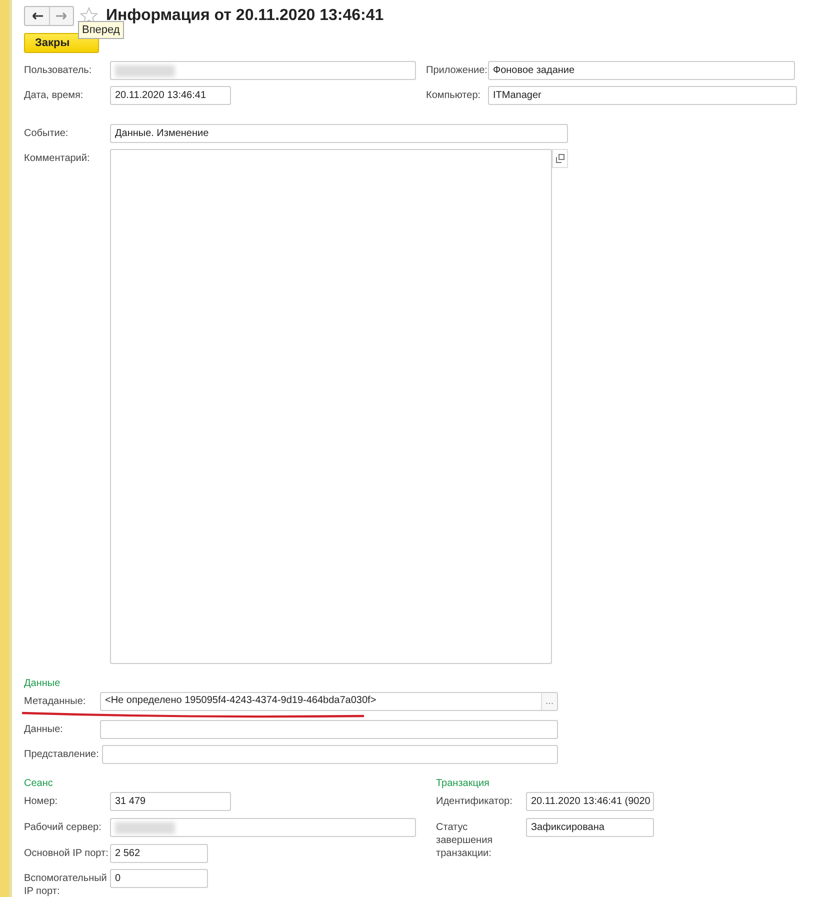 The width and height of the screenshot is (833, 897). Describe the element at coordinates (590, 827) in the screenshot. I see `input-field: Зафиксирована` at that location.